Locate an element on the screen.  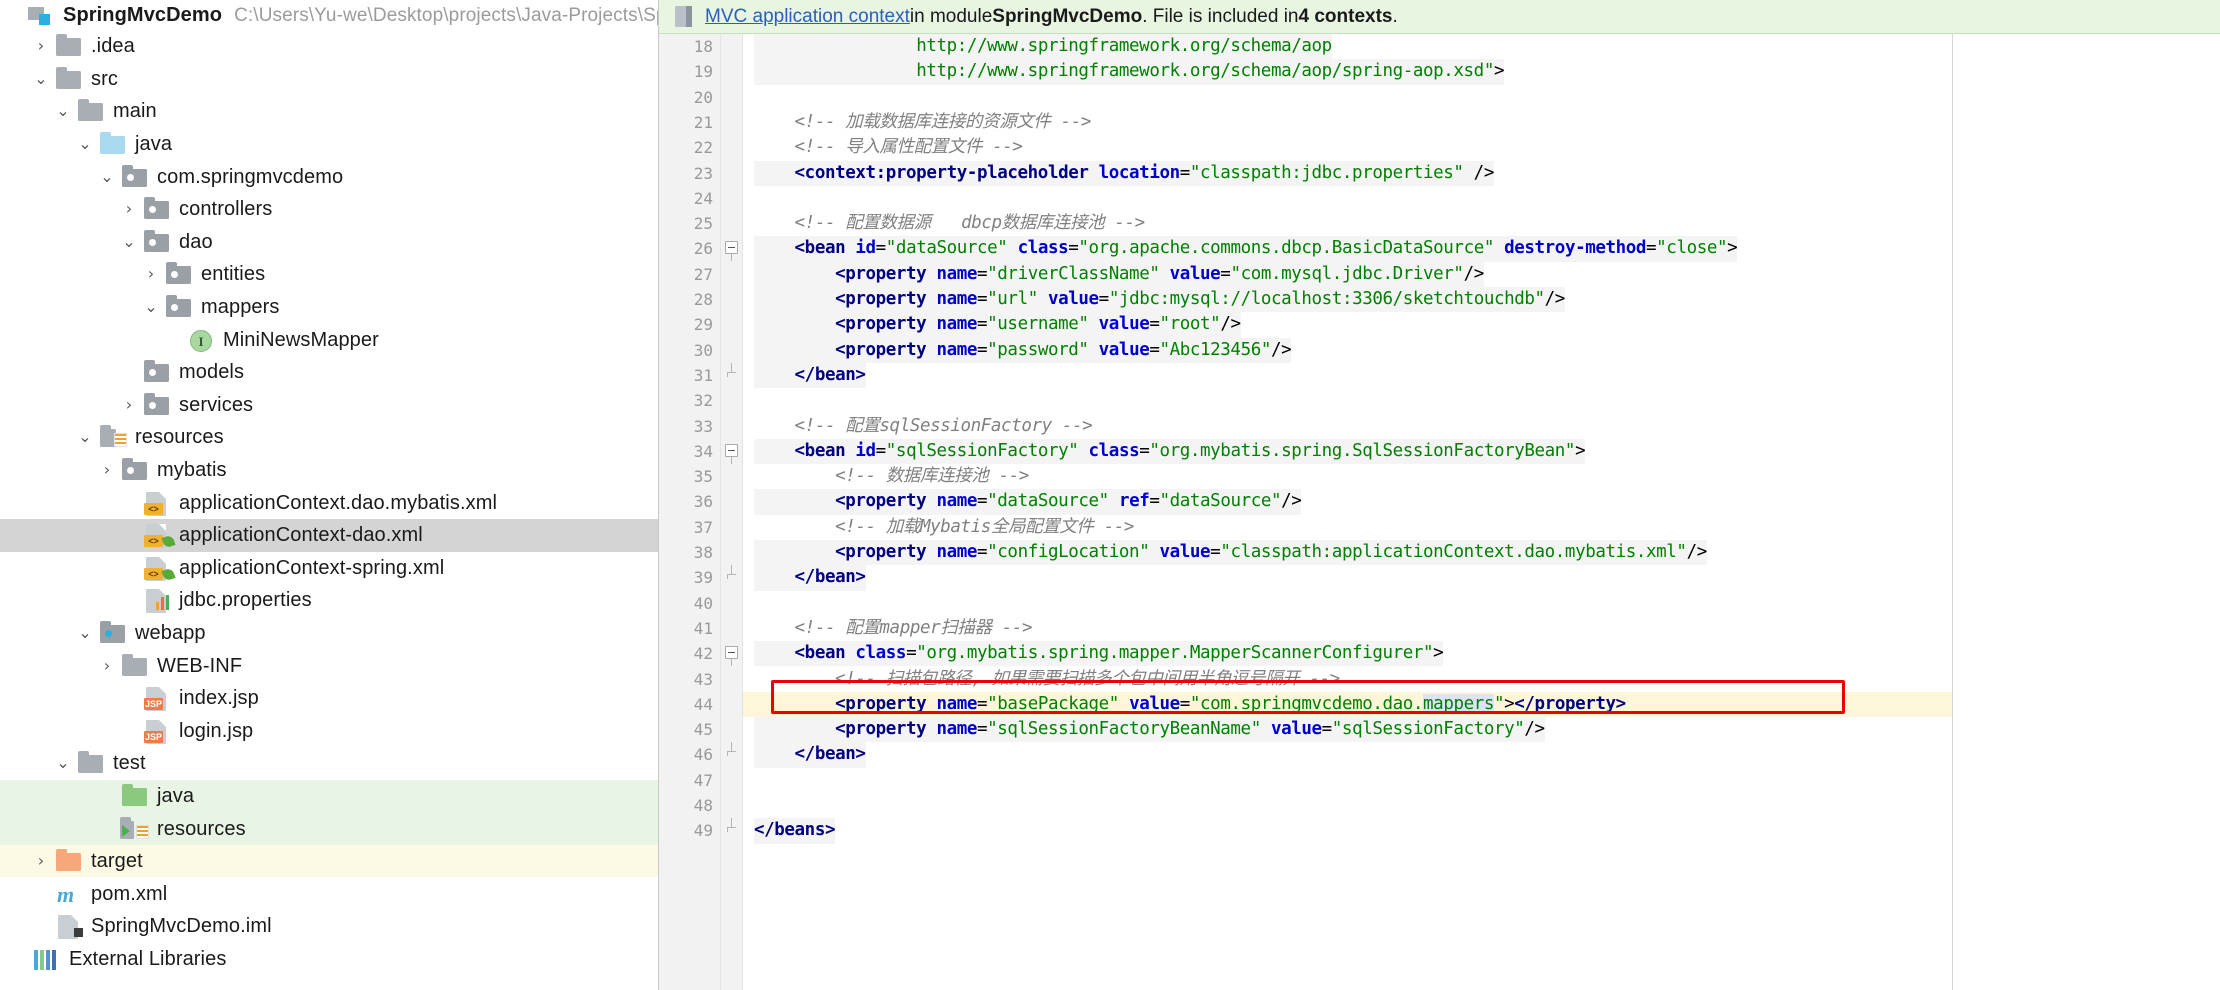
tree-node-resources: ›resources is located at coordinates (329, 828).